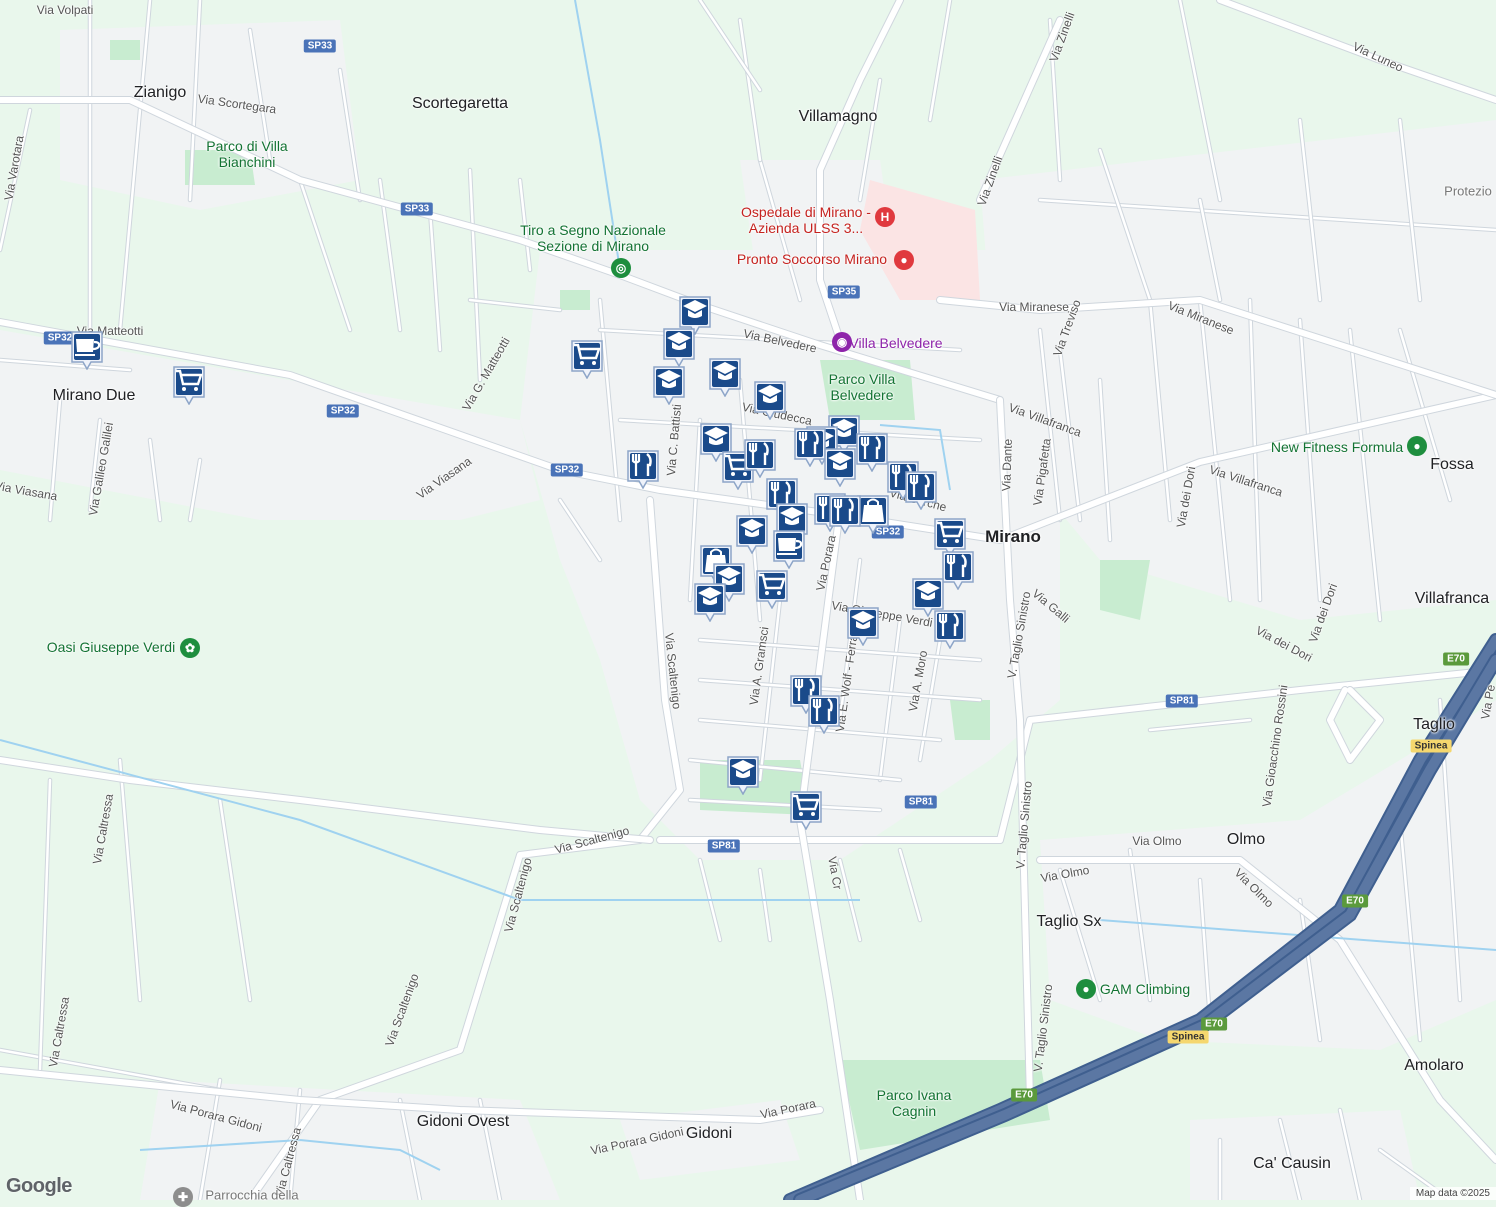 This screenshot has width=1496, height=1207. I want to click on hospital-icon: H, so click(885, 217).